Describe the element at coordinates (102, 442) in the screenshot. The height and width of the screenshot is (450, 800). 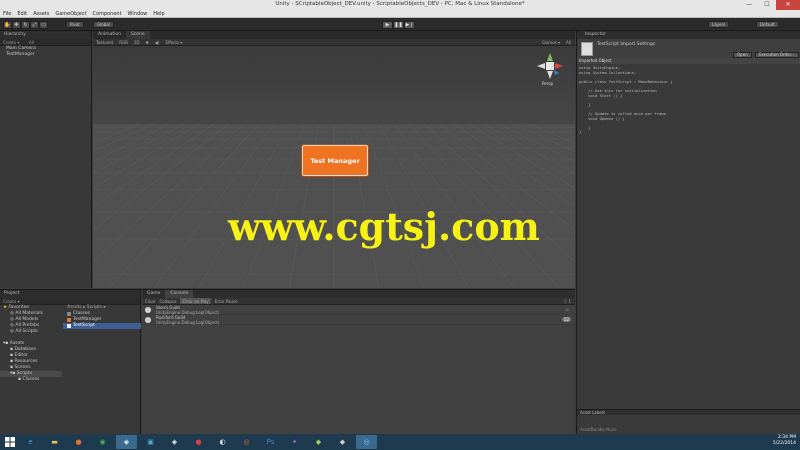
I see `chrome-icon: ◉` at that location.